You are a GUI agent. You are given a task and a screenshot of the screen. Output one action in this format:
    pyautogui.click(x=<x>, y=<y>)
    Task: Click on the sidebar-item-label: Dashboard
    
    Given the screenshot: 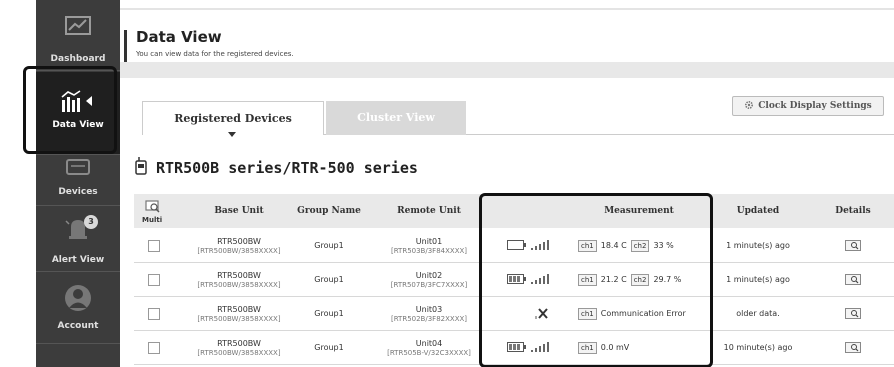 What is the action you would take?
    pyautogui.click(x=78, y=59)
    